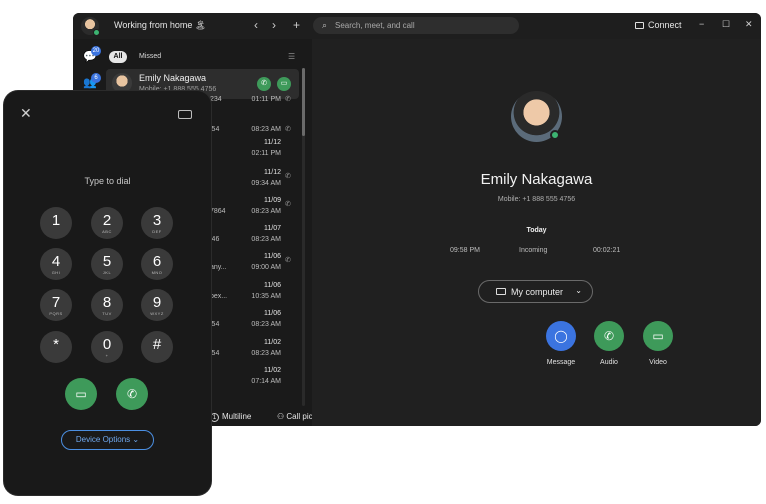 This screenshot has height=504, width=766. Describe the element at coordinates (272, 142) in the screenshot. I see `history-date: 11/12` at that location.